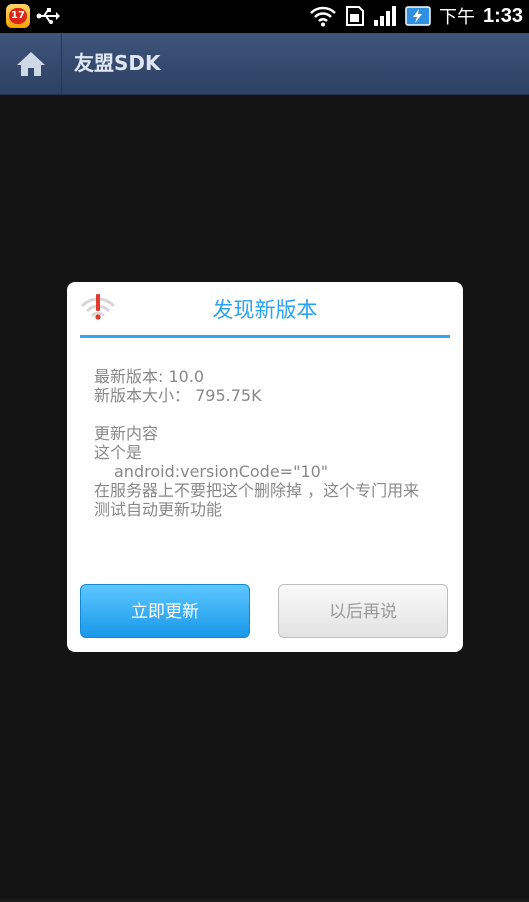  I want to click on changelog-line: 测试自动更新功能, so click(158, 509).